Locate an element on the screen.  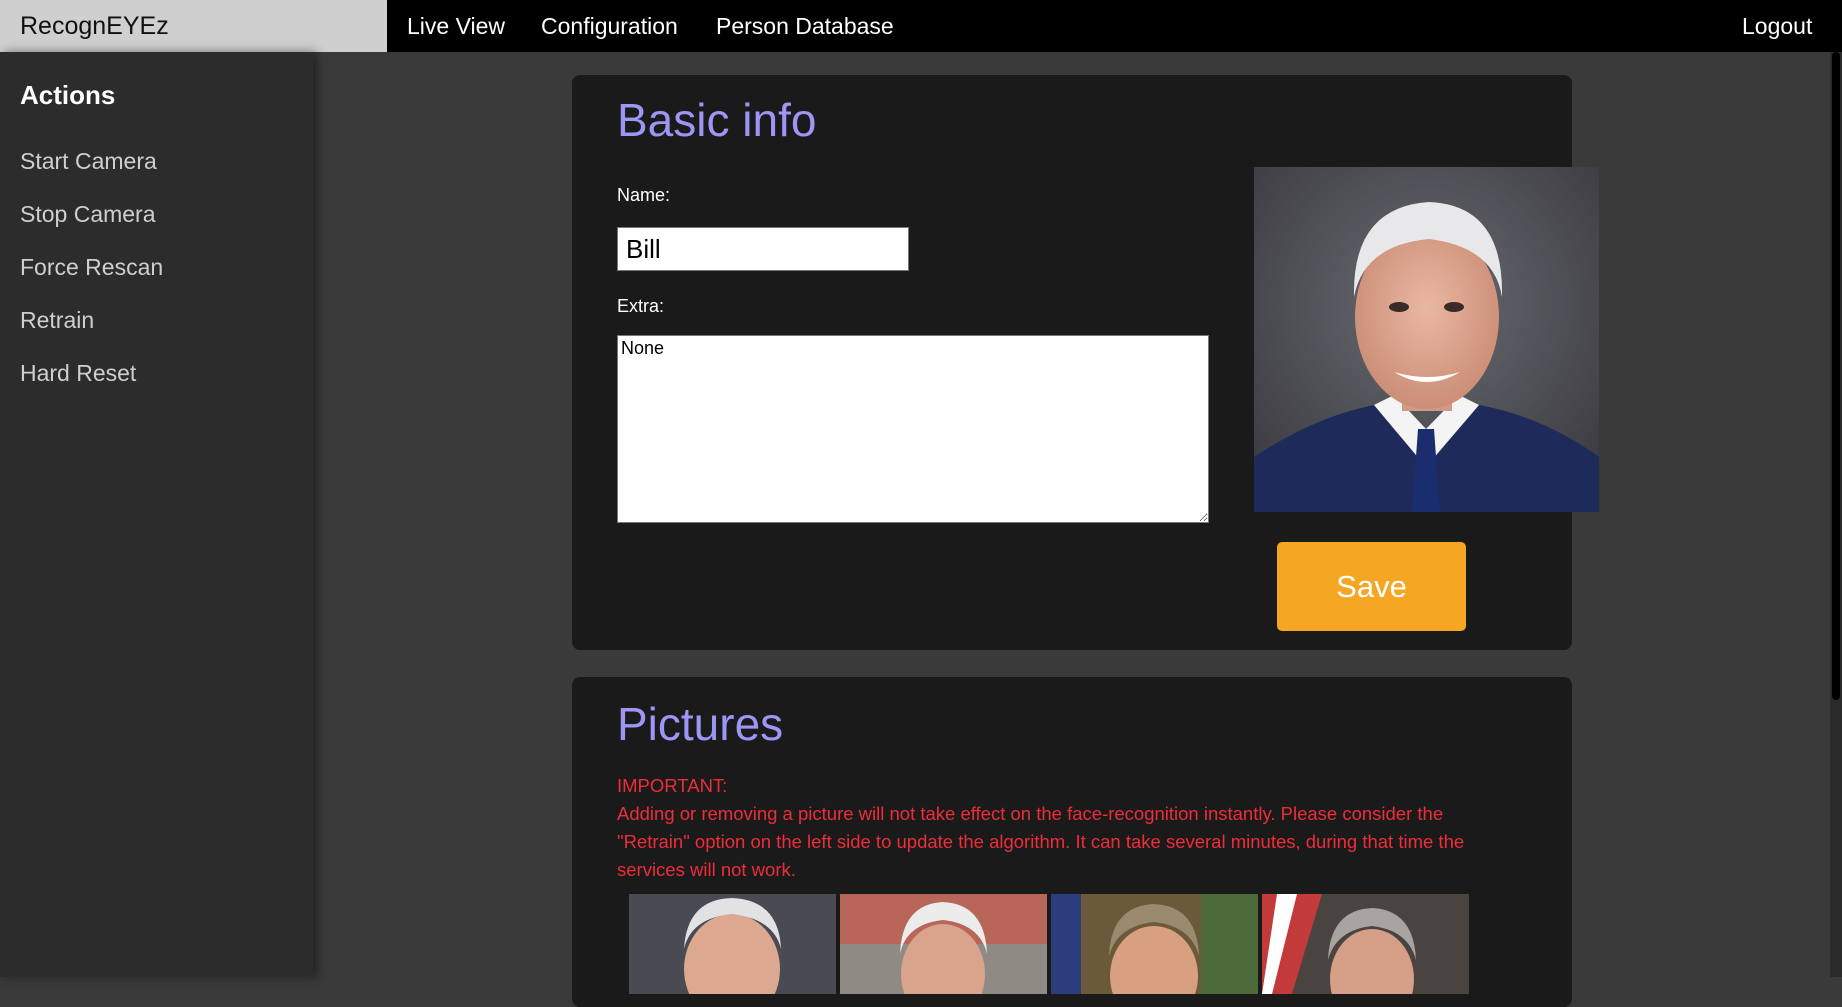
basic-info-title: Basic info is located at coordinates (717, 120).